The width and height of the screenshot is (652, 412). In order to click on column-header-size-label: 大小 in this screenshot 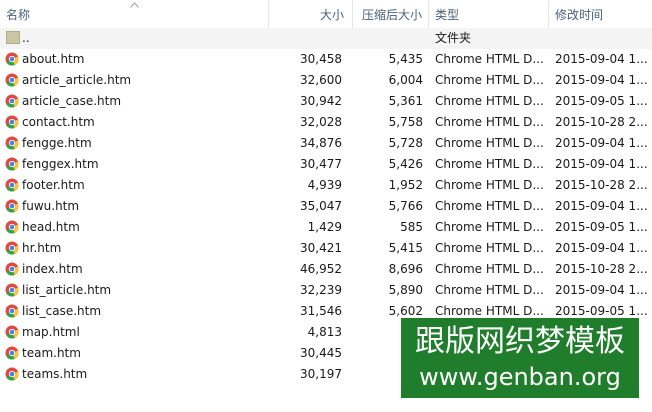, I will do `click(331, 15)`.